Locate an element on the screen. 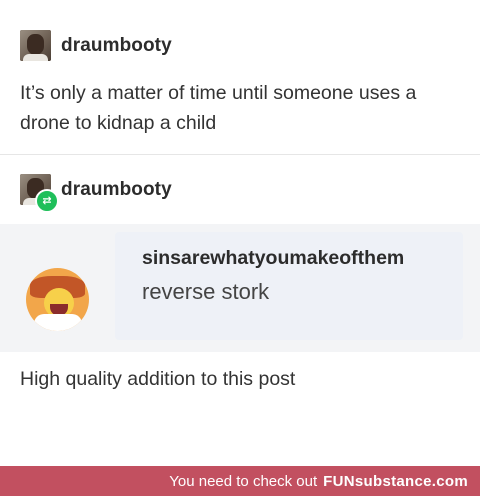 The image size is (480, 496). reblog-icon: ⇄ is located at coordinates (47, 201).